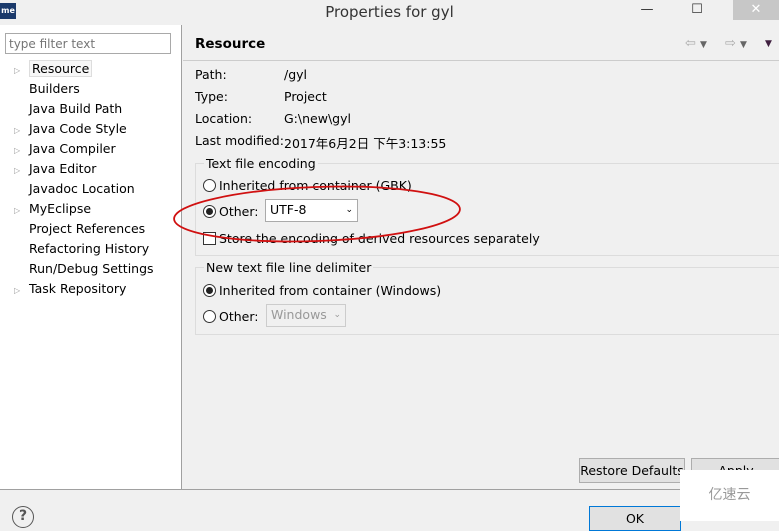 This screenshot has height=531, width=779. Describe the element at coordinates (736, 43) in the screenshot. I see `forward-arrow-icon: ⇨ ▼` at that location.